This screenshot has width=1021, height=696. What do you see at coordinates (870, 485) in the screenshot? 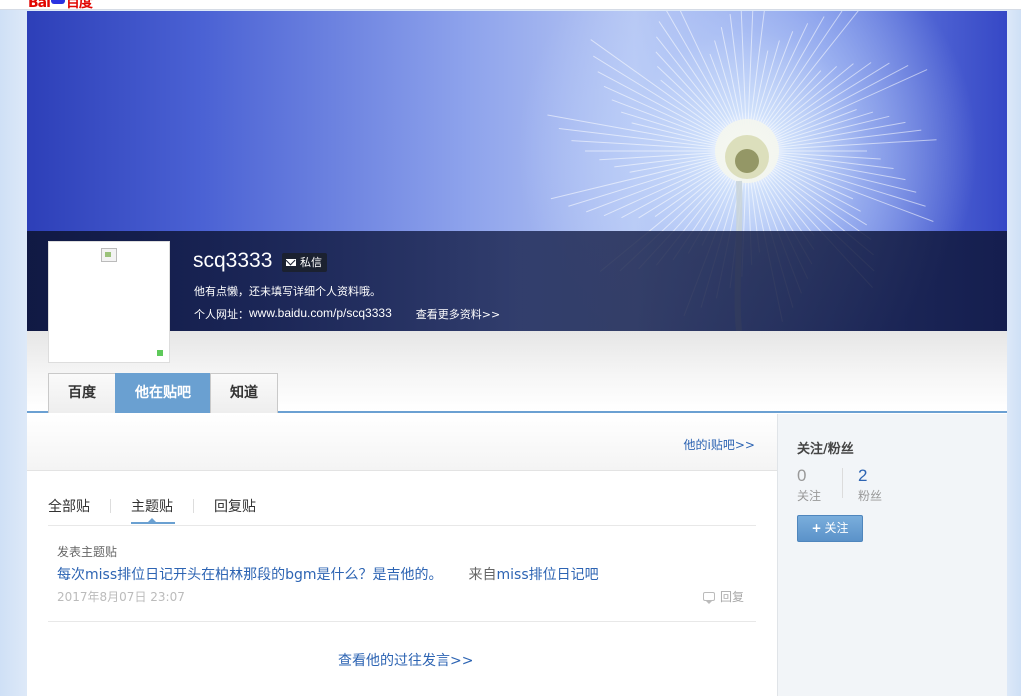
I see `fans-count: 2 粉丝` at bounding box center [870, 485].